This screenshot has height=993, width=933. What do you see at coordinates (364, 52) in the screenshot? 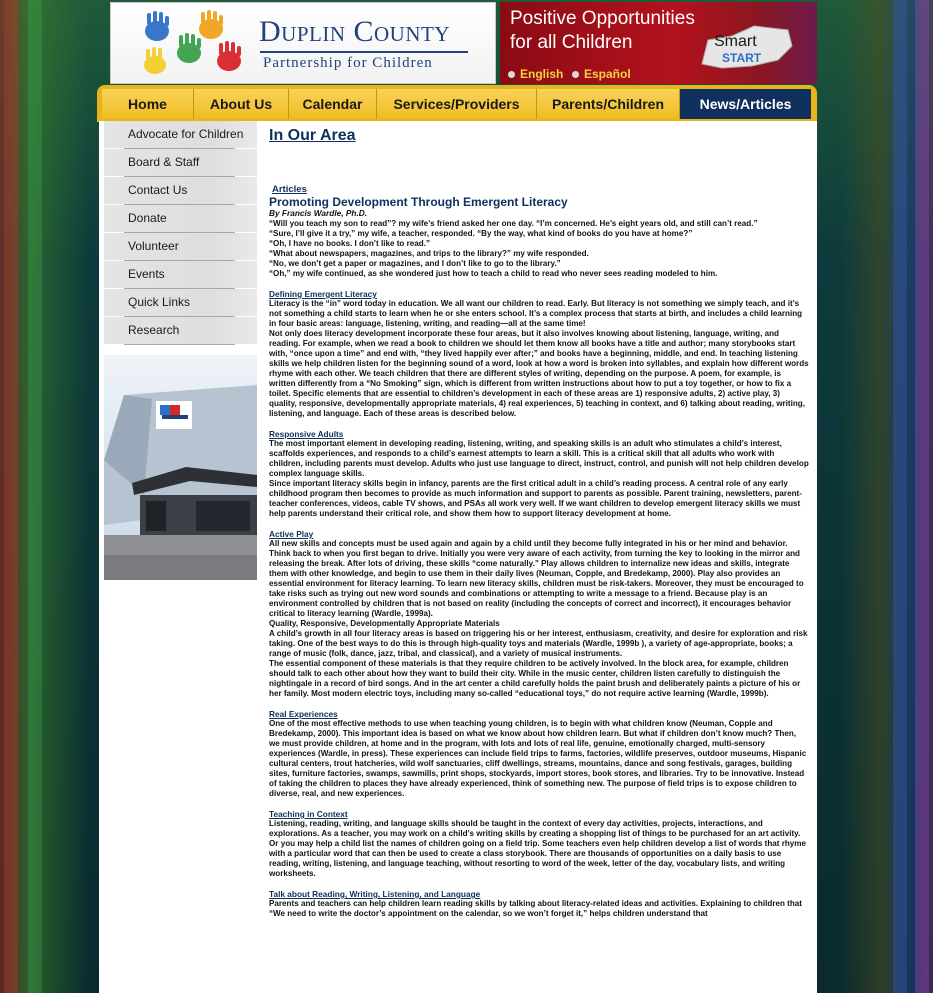
I see `org-name-divider` at bounding box center [364, 52].